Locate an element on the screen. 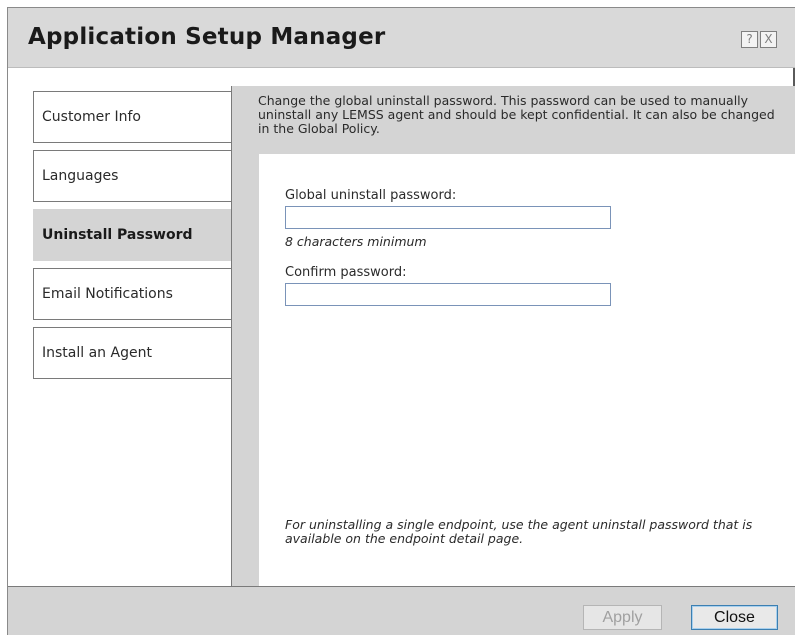 This screenshot has width=795, height=635. sidebar-item-customer-info: Customer Info is located at coordinates (133, 117).